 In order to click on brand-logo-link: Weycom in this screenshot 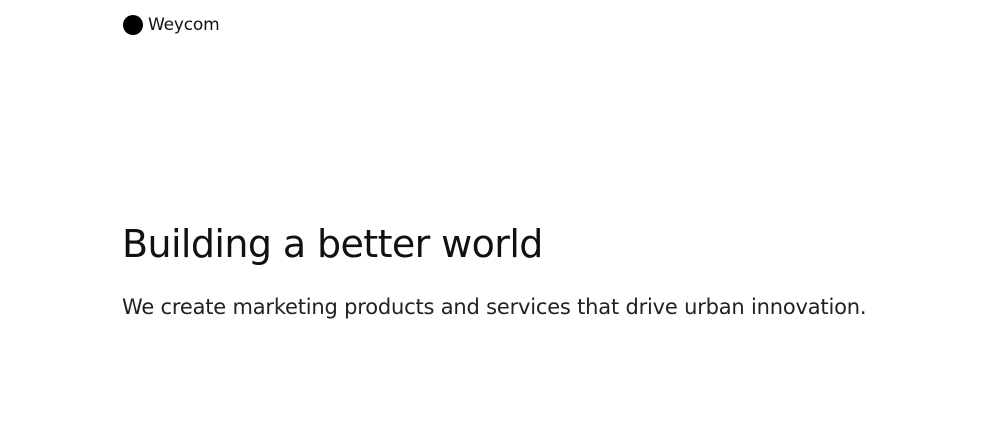, I will do `click(171, 25)`.